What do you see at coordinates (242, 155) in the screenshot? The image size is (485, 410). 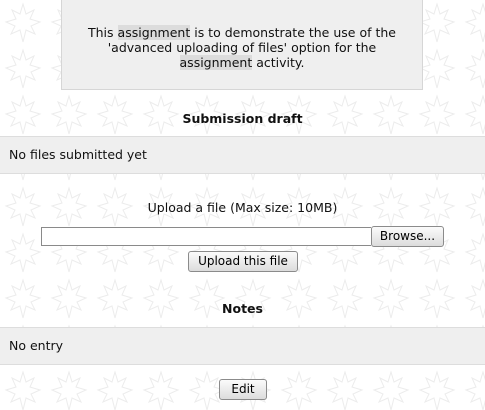 I see `submission-status-row: No files submitted yet` at bounding box center [242, 155].